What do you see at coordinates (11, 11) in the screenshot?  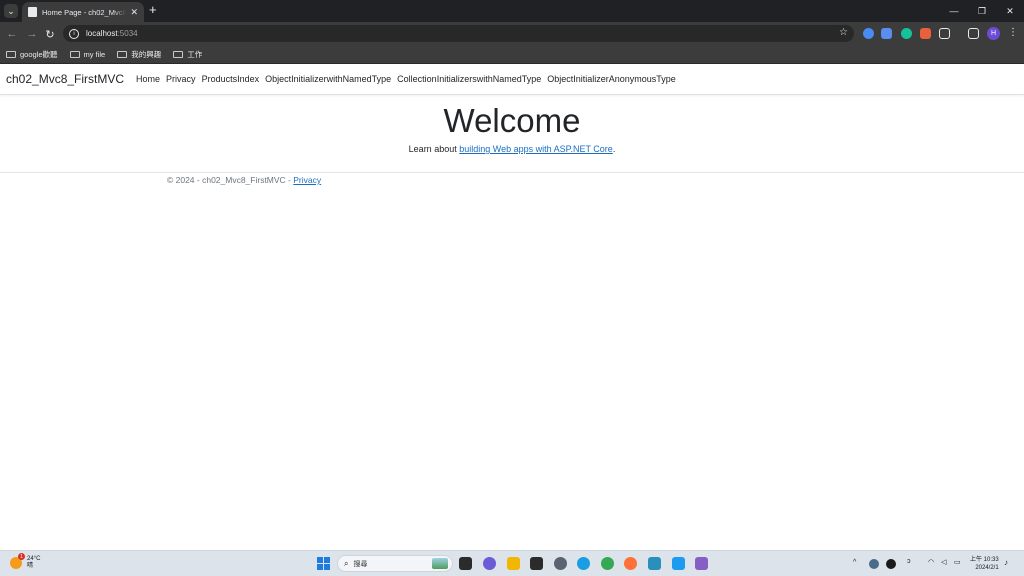 I see `tab-search-chevron-icon: ⌄` at bounding box center [11, 11].